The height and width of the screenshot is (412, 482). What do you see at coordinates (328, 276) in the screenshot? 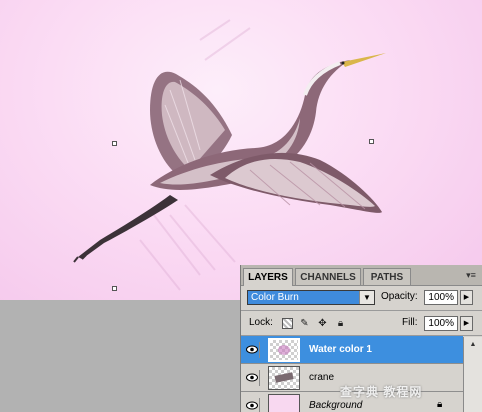
I see `tab-channels: CHANNELS` at bounding box center [328, 276].